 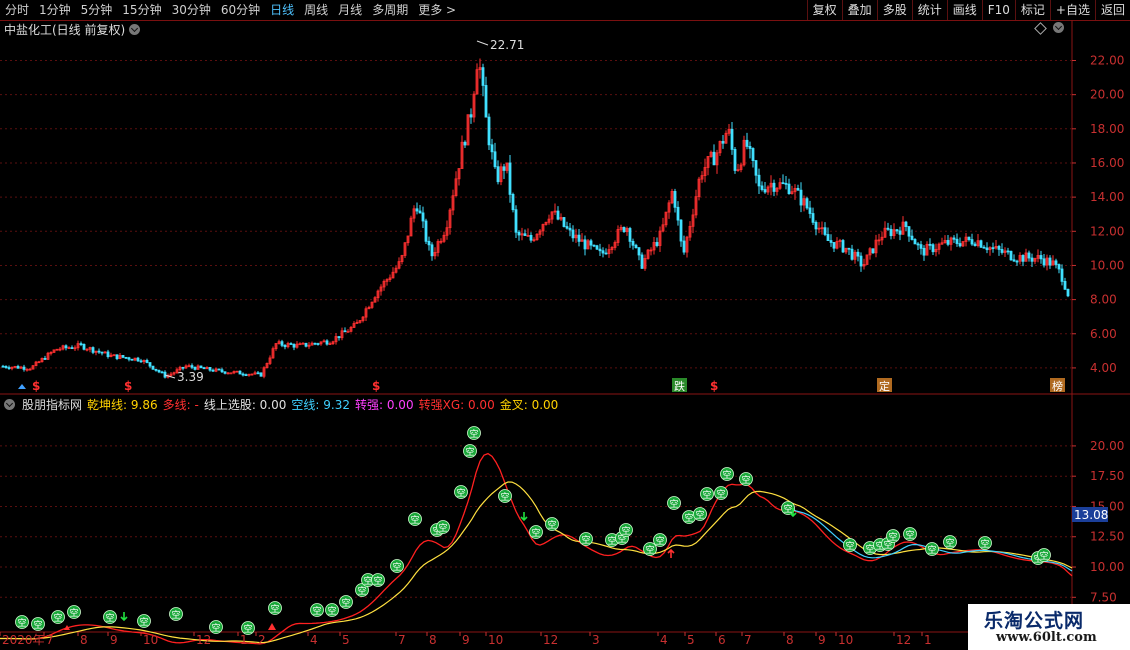 What do you see at coordinates (671, 553) in the screenshot?
I see `up-arrow-icon` at bounding box center [671, 553].